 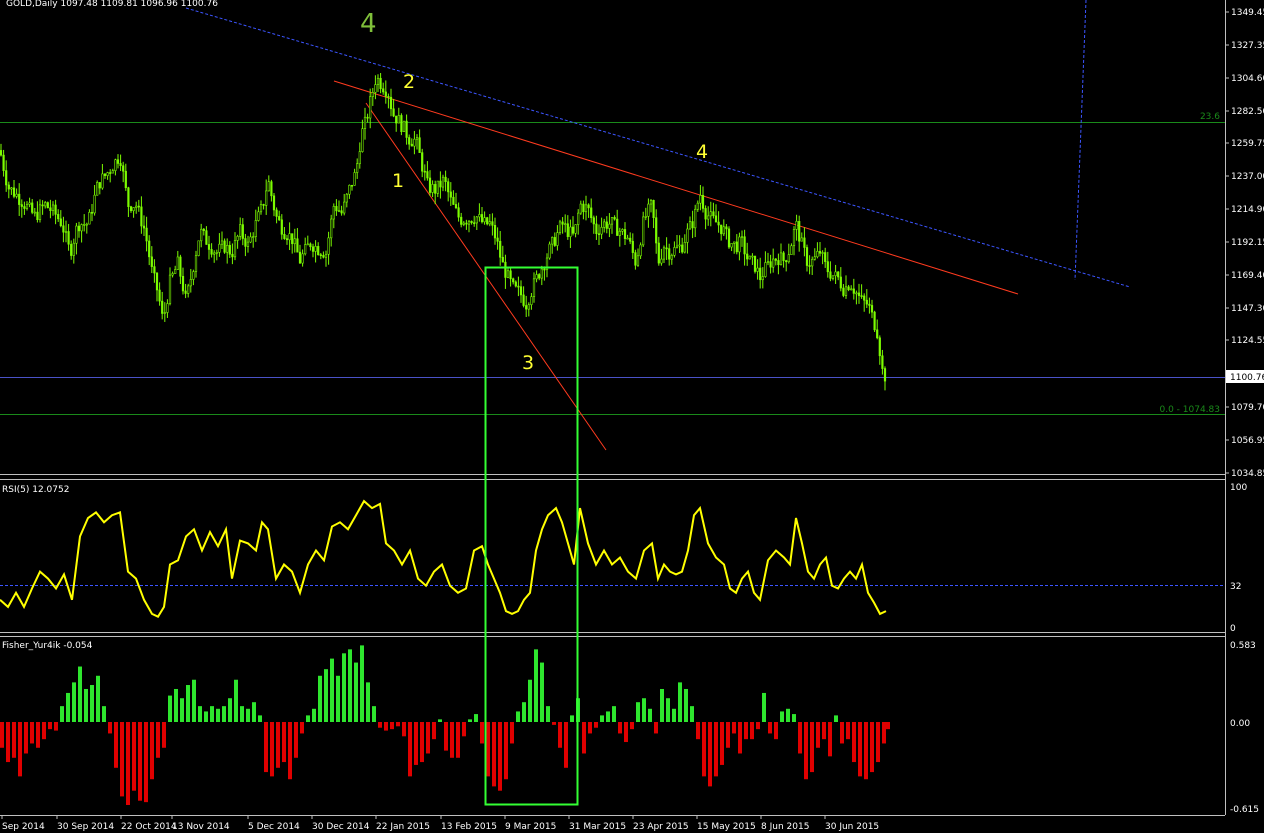 I want to click on price-tick-label: 1349.45, so click(x=1247, y=13).